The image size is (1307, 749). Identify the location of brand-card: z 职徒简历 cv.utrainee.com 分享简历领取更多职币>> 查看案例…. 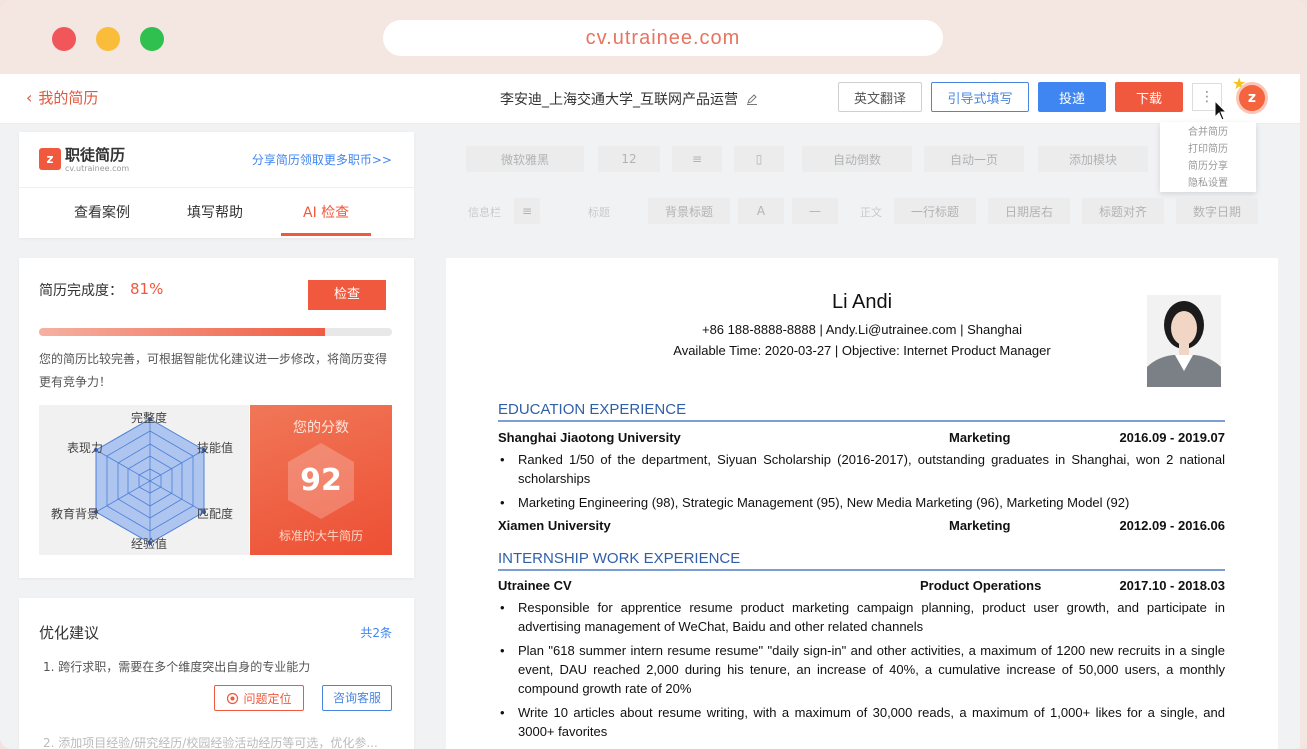
(216, 185).